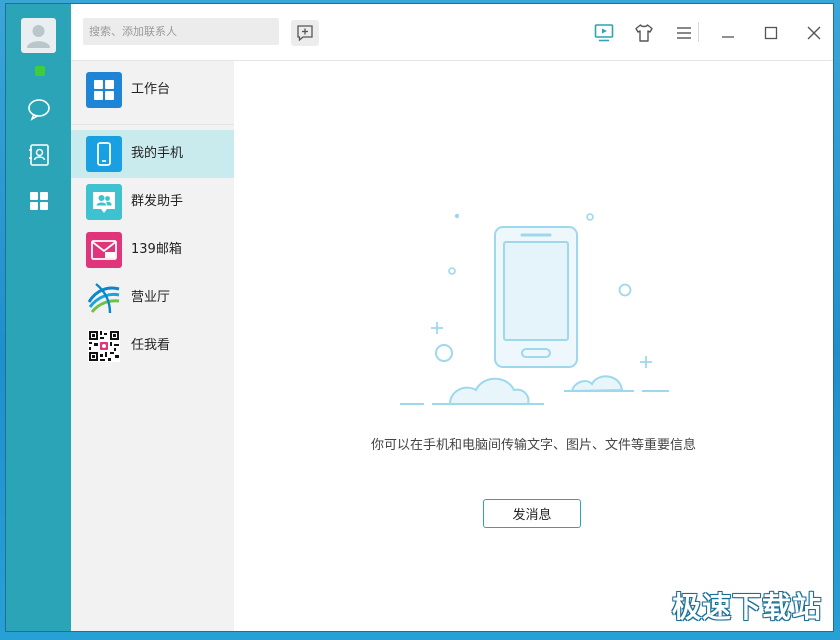  Describe the element at coordinates (104, 298) in the screenshot. I see `china-mobile-logo` at that location.